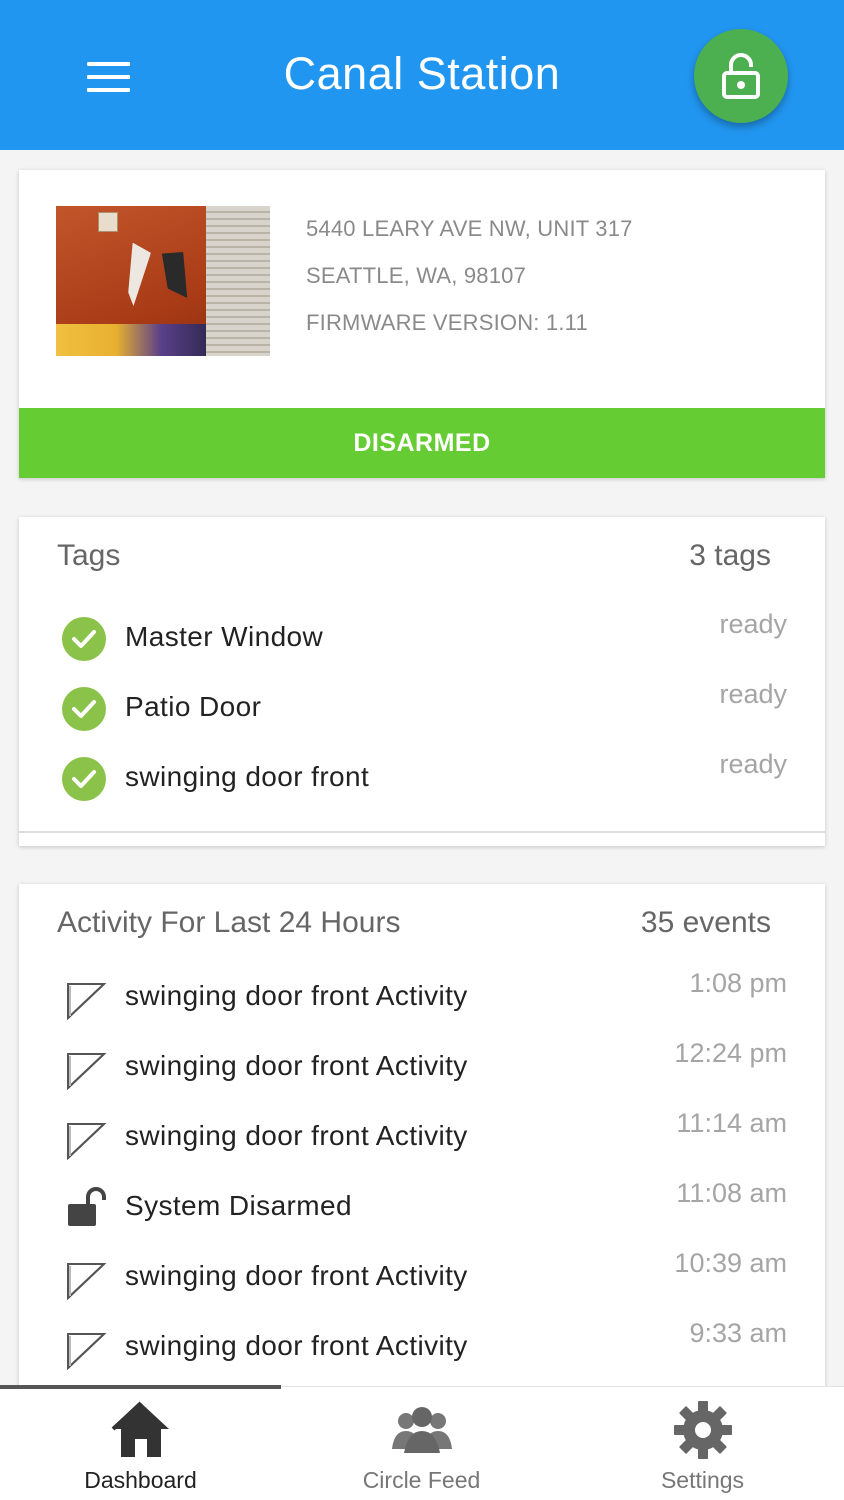 The image size is (844, 1500). I want to click on tag-label: swinging door front, so click(247, 776).